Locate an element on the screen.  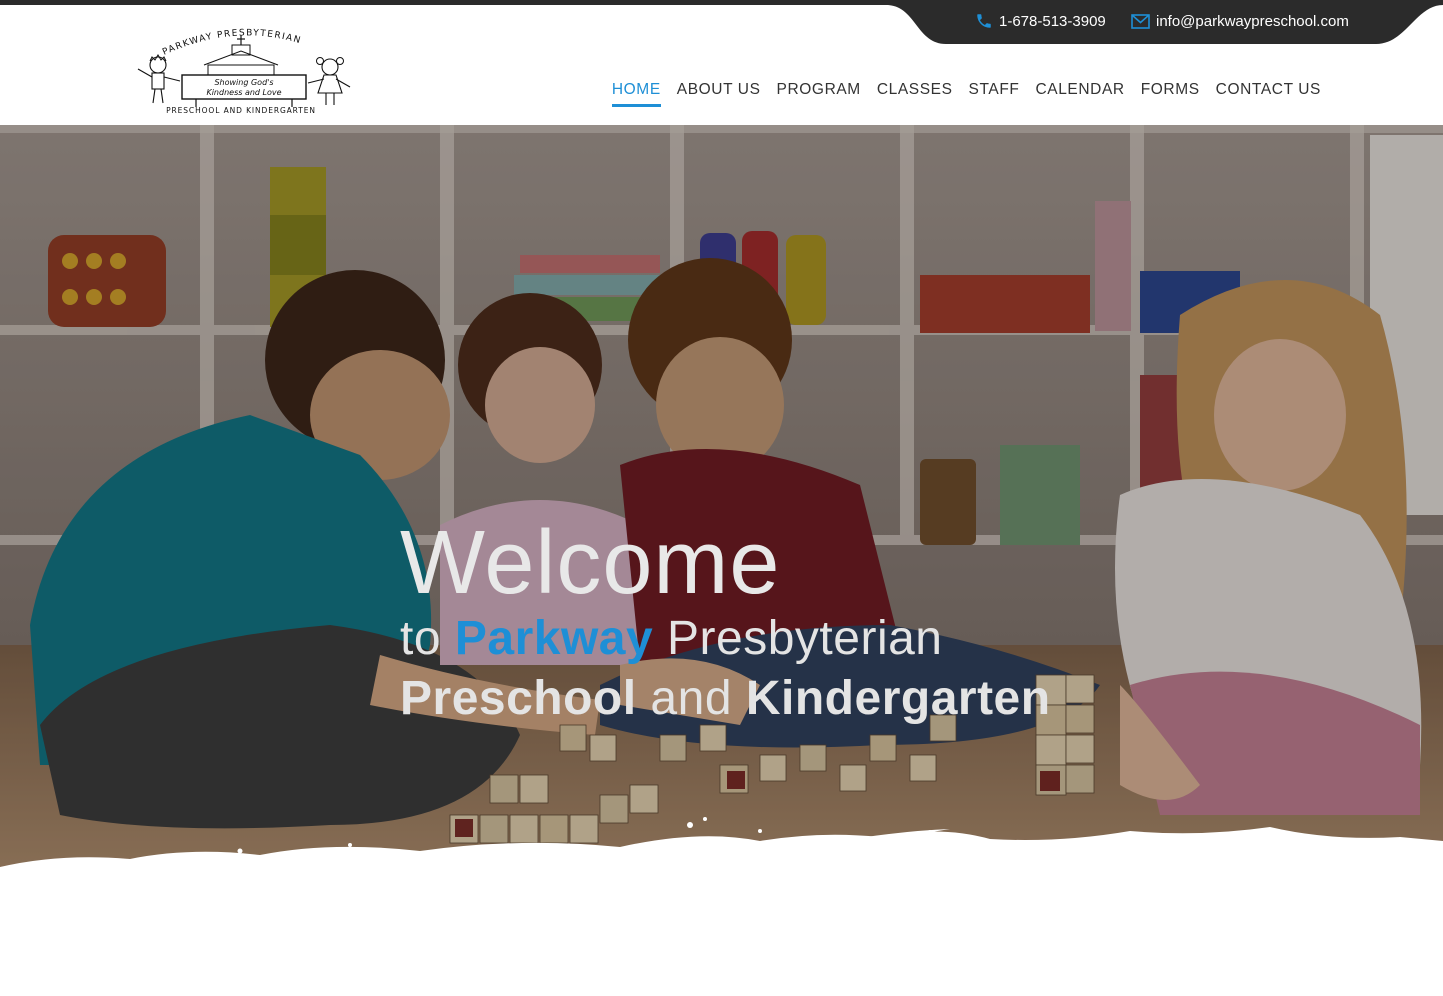
welcome-subtitle-line-1: to Parkway Presbyterian is located at coordinates (725, 639).